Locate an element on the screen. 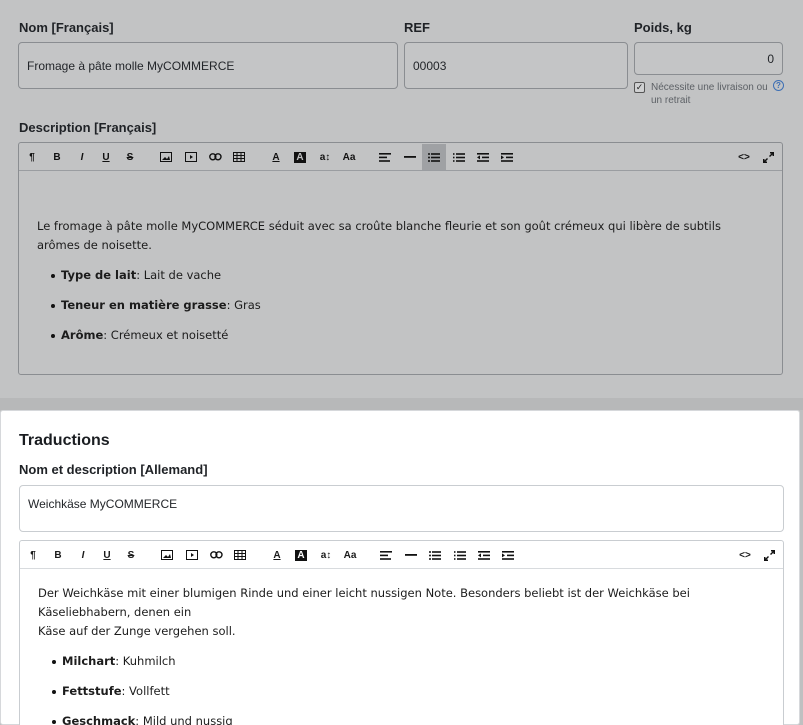 The width and height of the screenshot is (803, 725). description-label: Description [Français] is located at coordinates (88, 127).